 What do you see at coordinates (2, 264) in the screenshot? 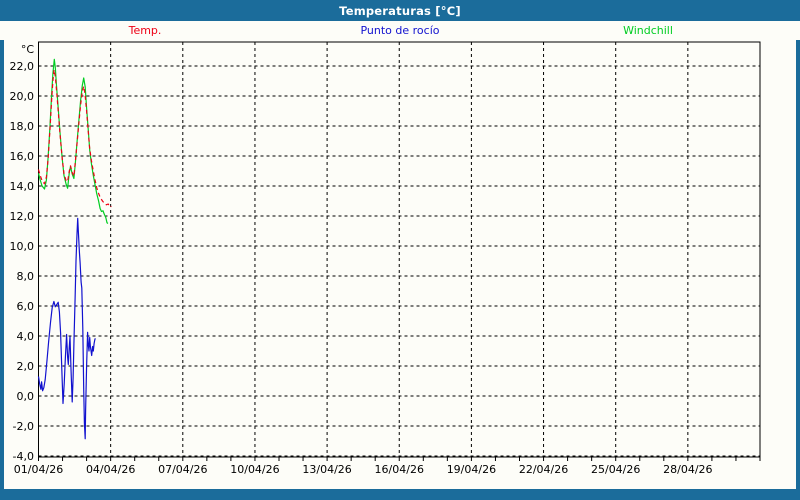
I see `window-border-left` at bounding box center [2, 264].